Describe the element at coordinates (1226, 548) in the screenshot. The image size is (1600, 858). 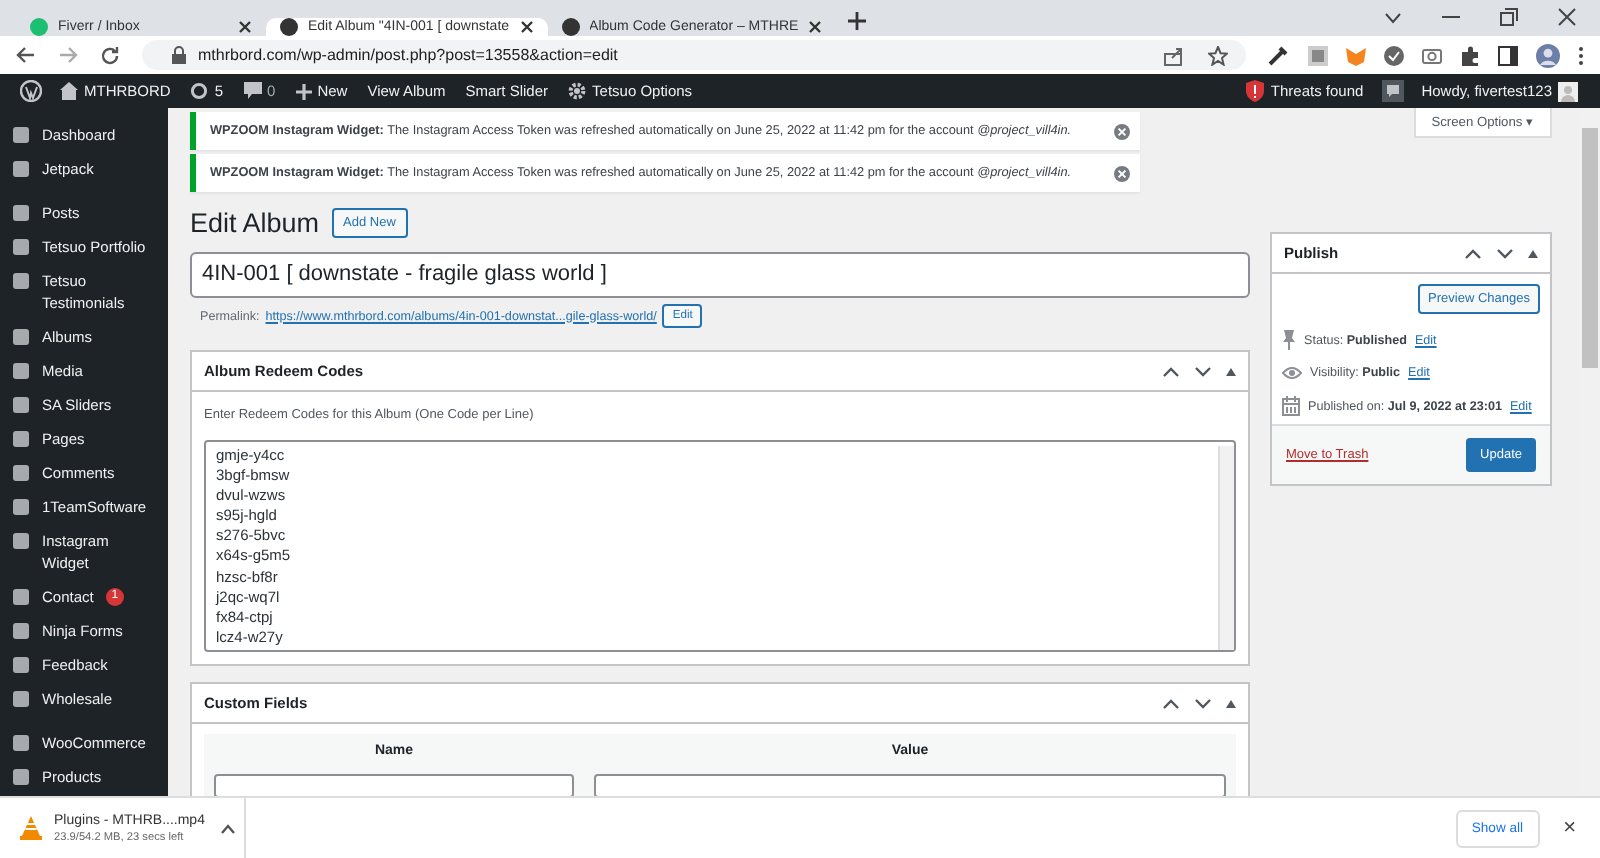
I see `scrollbar` at that location.